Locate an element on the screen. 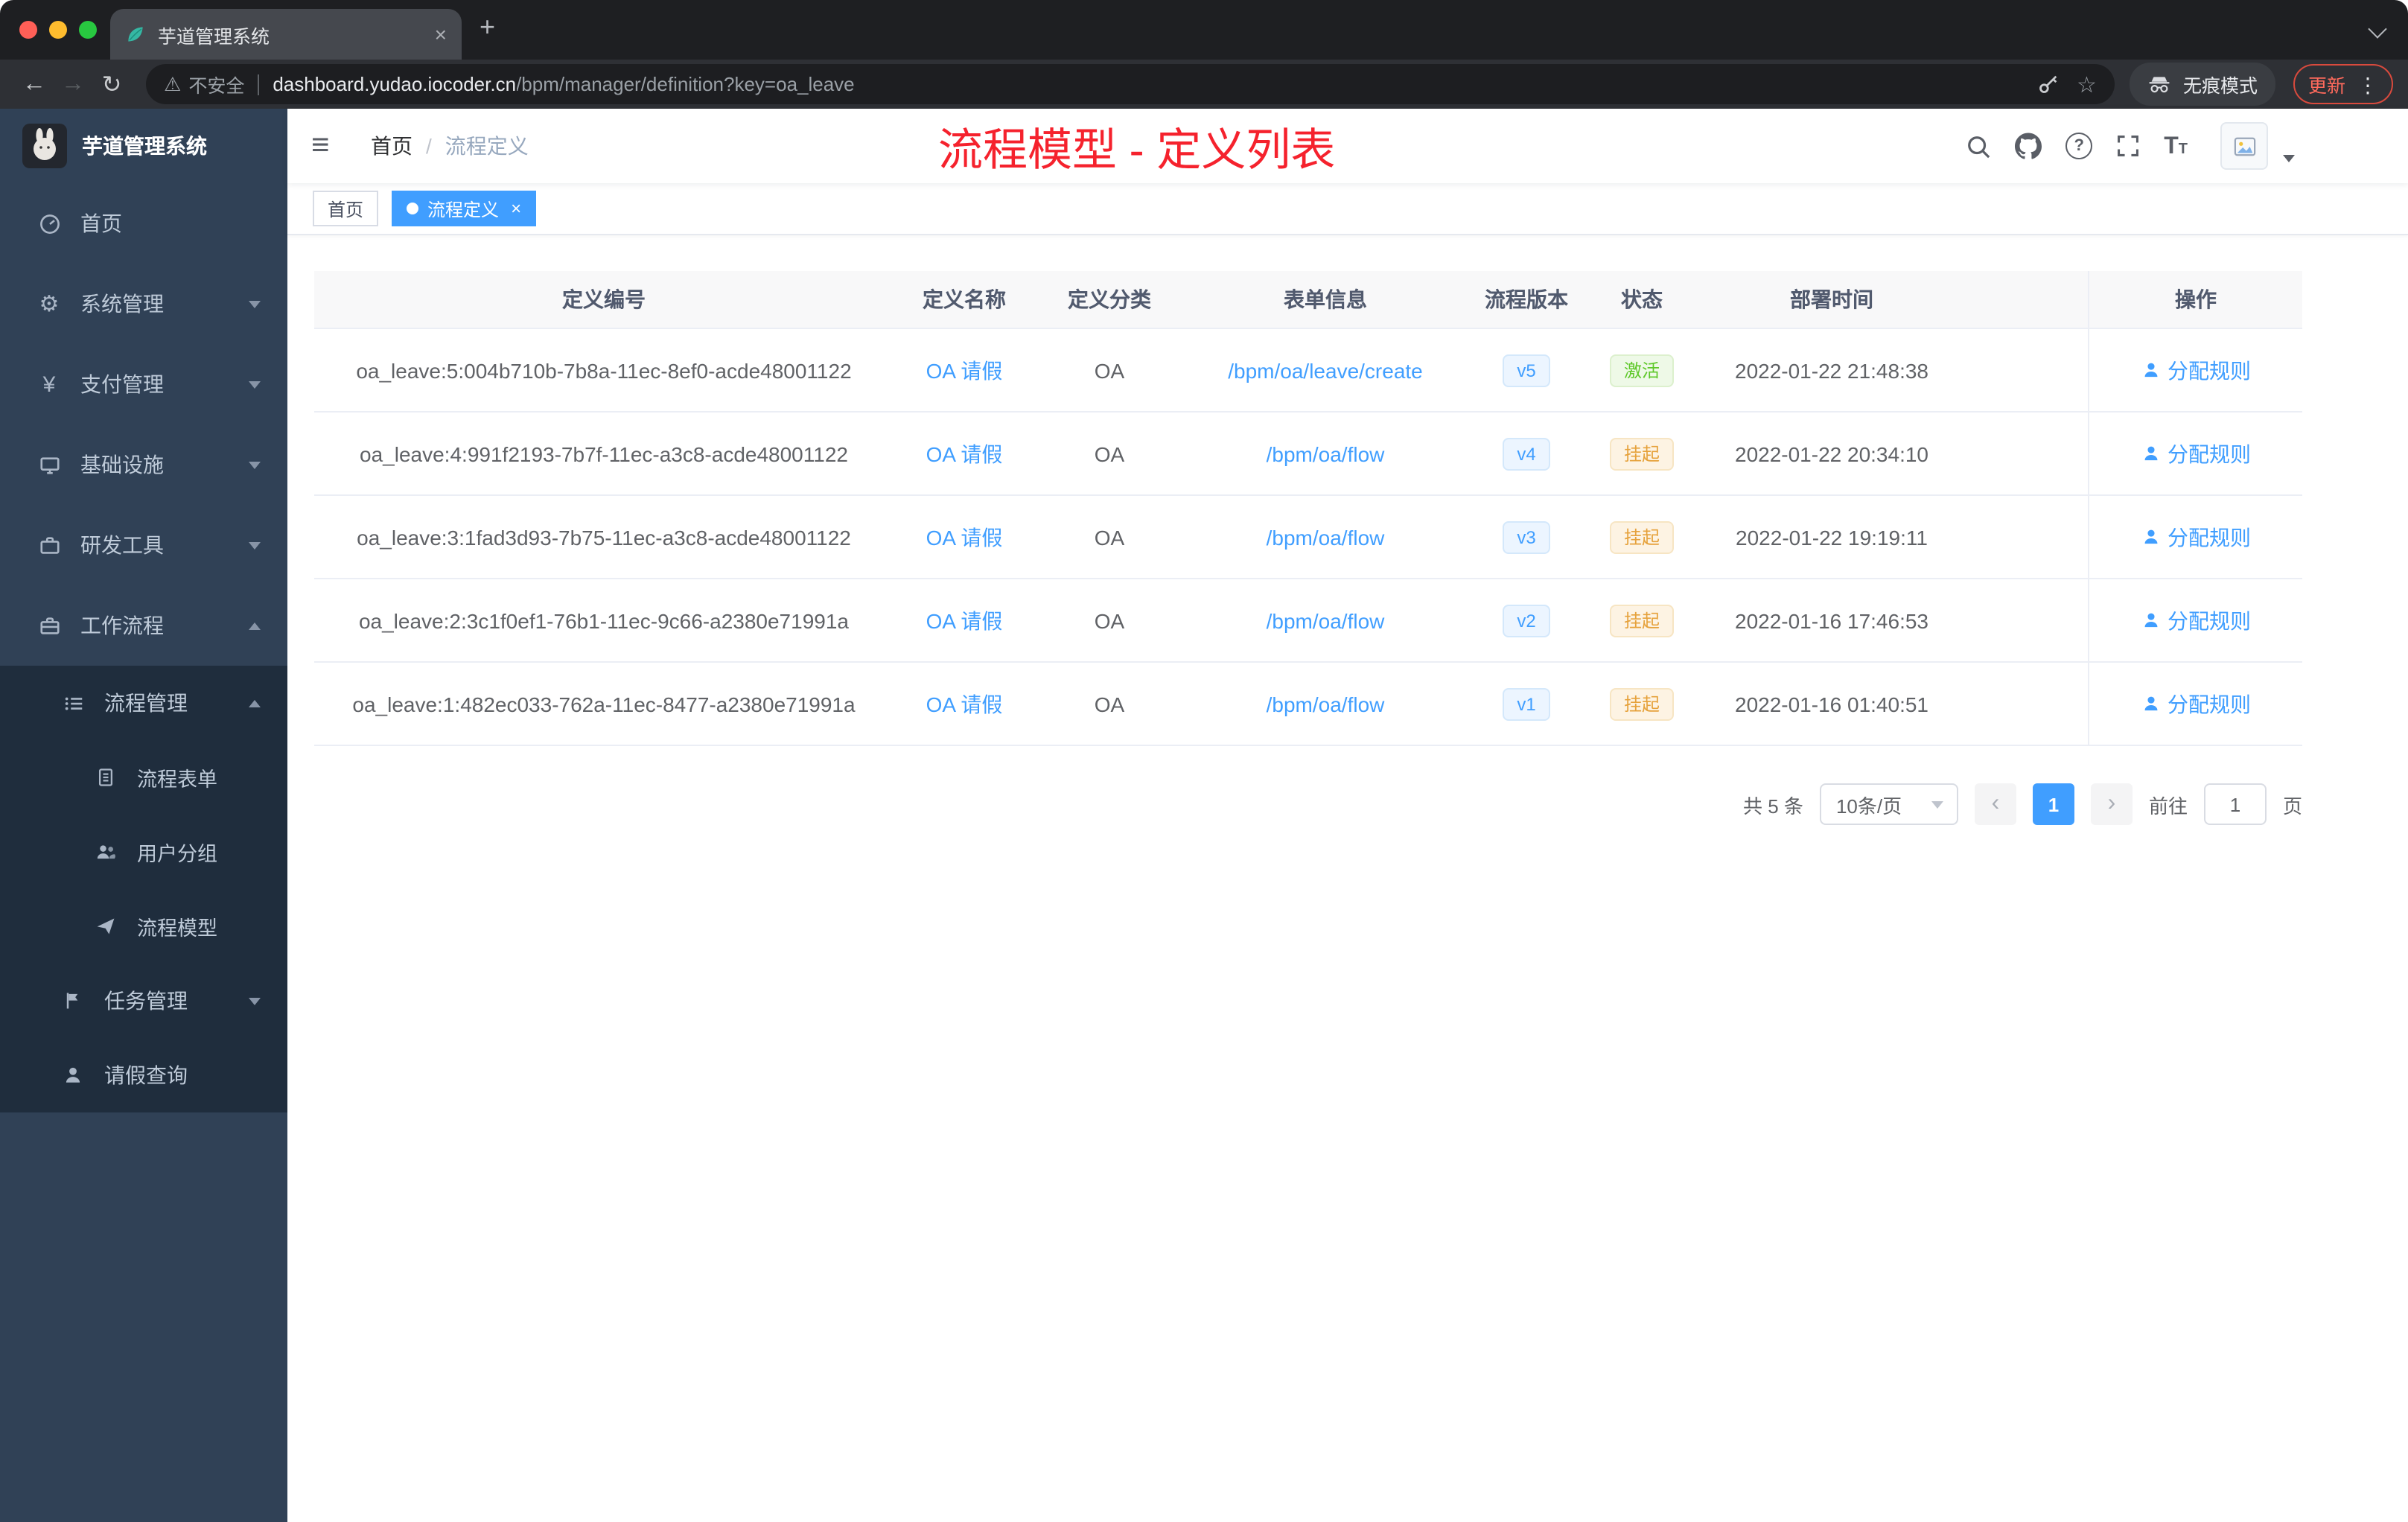  breadcrumb-current: 流程定义 is located at coordinates (487, 146).